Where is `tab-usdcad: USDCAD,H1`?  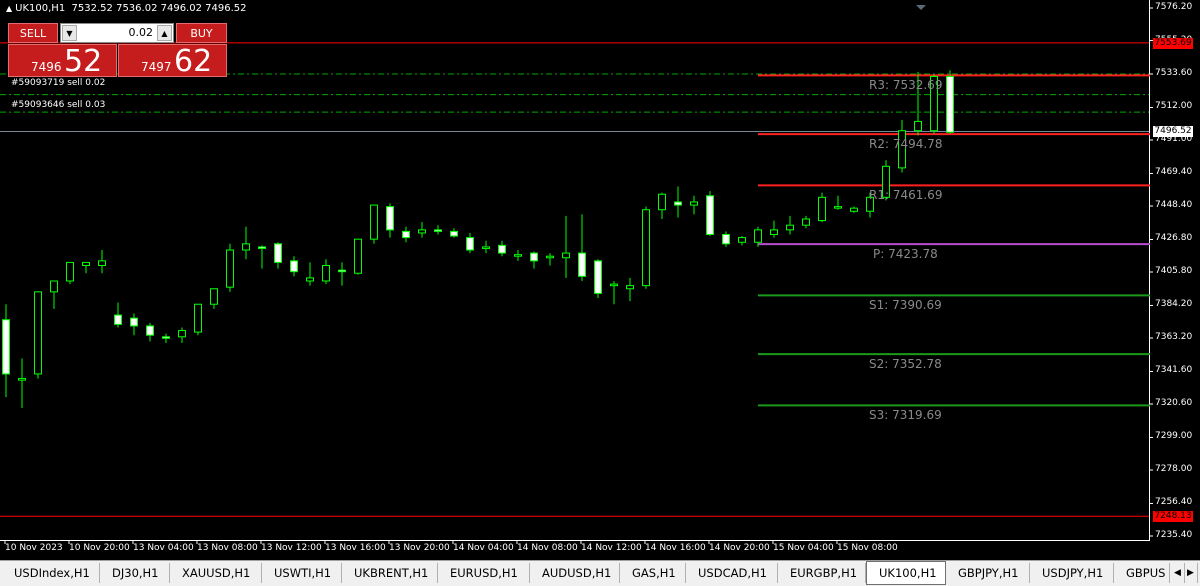
tab-usdcad: USDCAD,H1 is located at coordinates (732, 573).